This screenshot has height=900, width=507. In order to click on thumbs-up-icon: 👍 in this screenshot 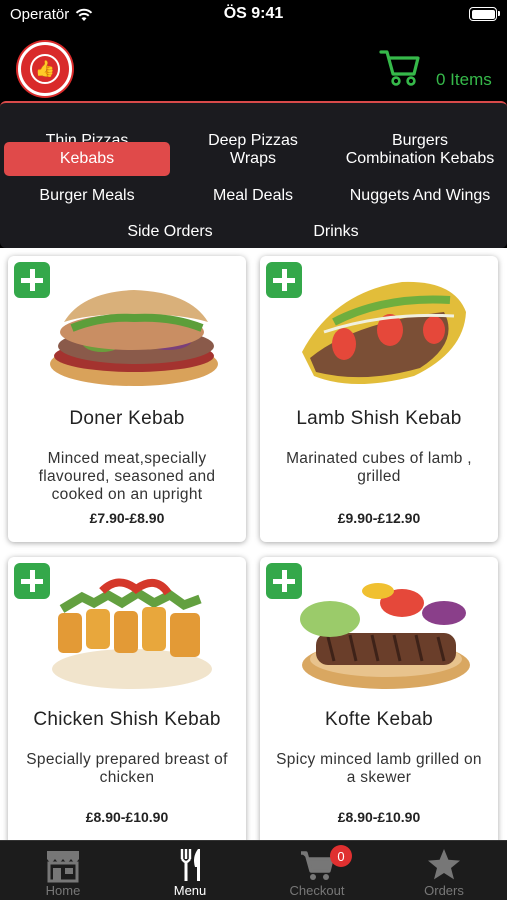, I will do `click(45, 69)`.